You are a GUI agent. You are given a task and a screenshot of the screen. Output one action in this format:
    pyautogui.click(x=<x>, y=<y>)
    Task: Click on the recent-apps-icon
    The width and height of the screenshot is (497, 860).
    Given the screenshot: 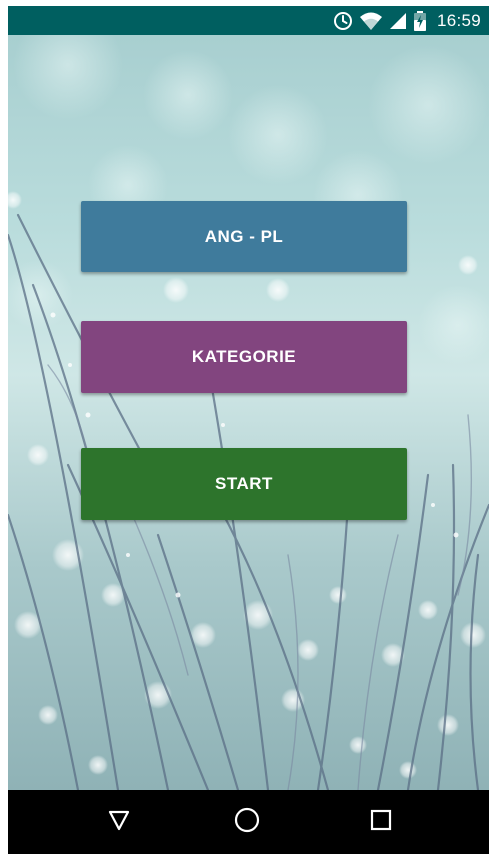 What is the action you would take?
    pyautogui.click(x=381, y=822)
    